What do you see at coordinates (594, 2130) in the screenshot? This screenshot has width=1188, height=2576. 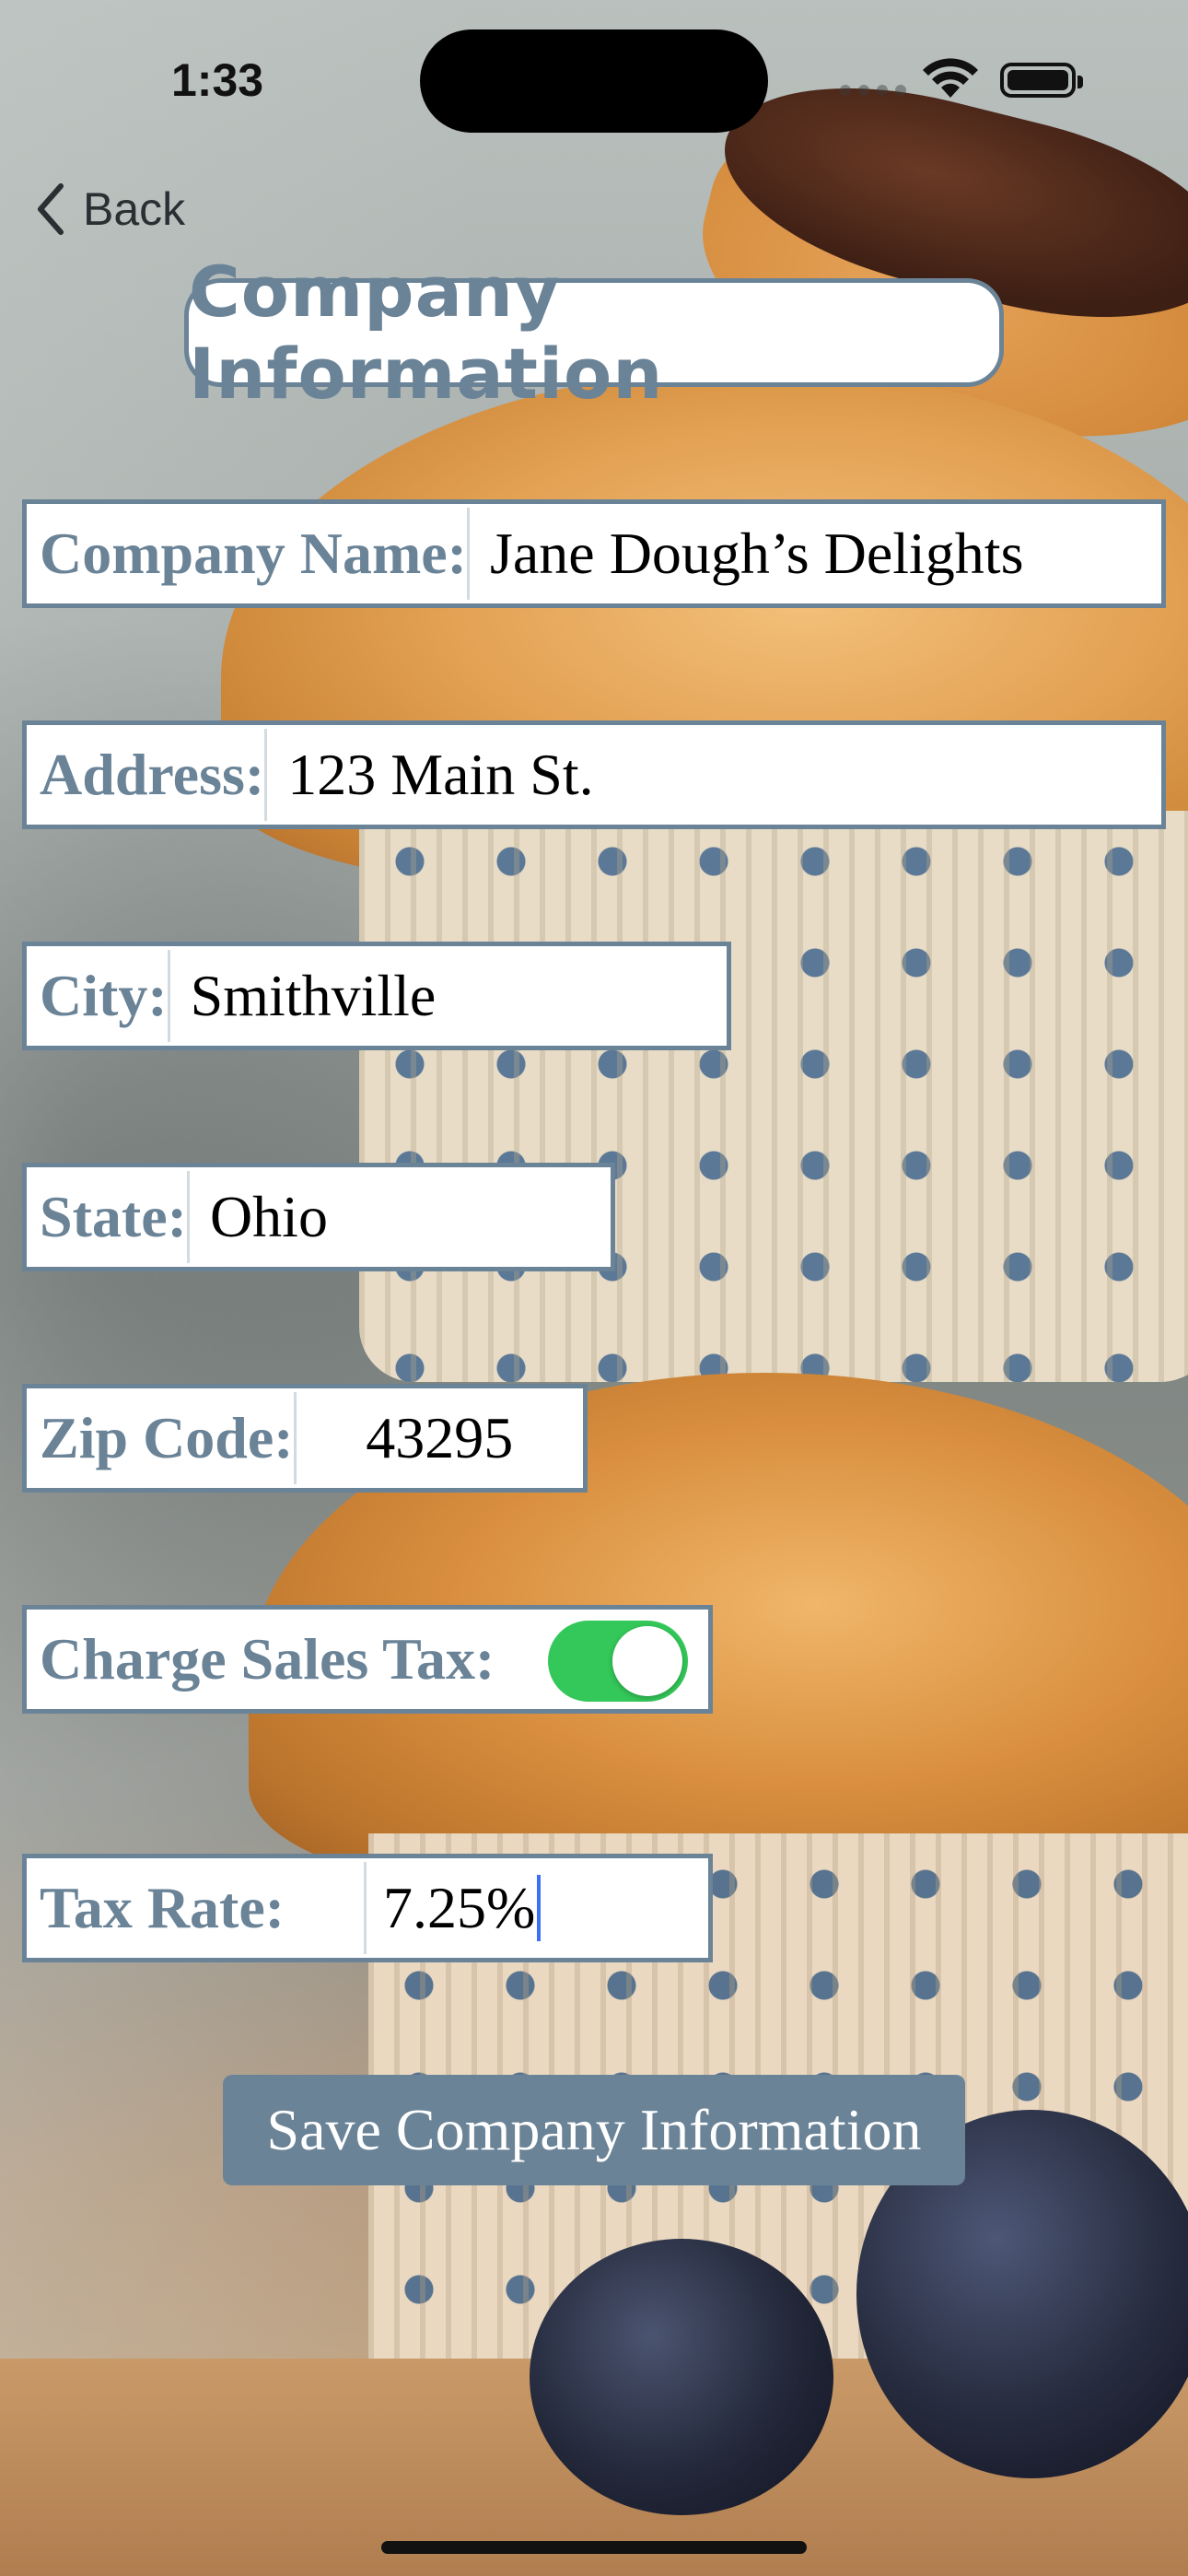 I see `save-company-information-button: Save Company Information` at bounding box center [594, 2130].